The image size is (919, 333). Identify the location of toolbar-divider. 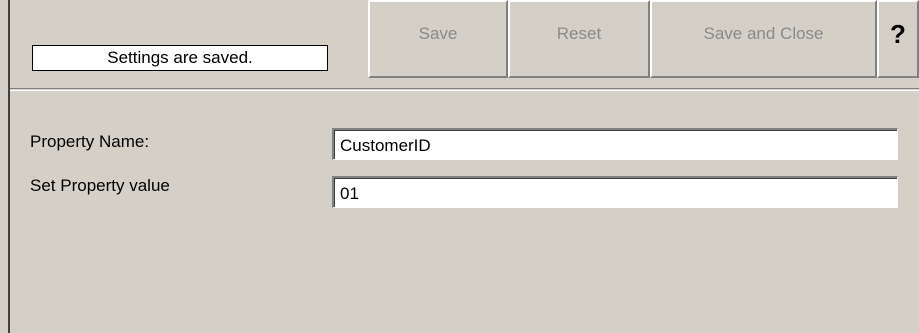
(464, 88).